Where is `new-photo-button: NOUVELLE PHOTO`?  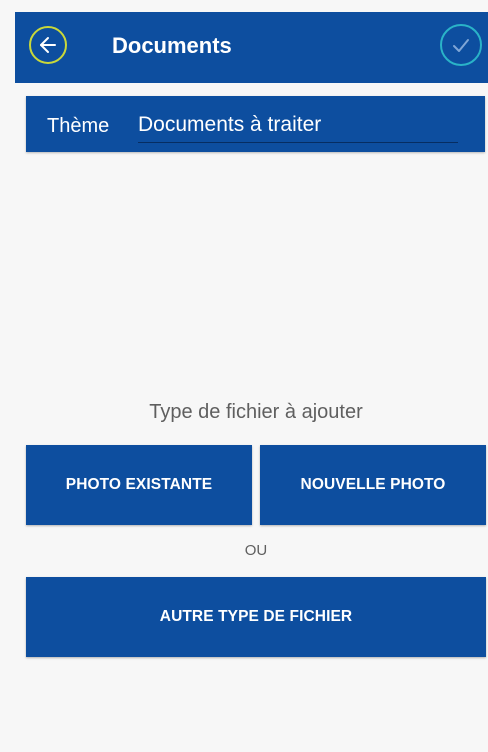 new-photo-button: NOUVELLE PHOTO is located at coordinates (373, 485).